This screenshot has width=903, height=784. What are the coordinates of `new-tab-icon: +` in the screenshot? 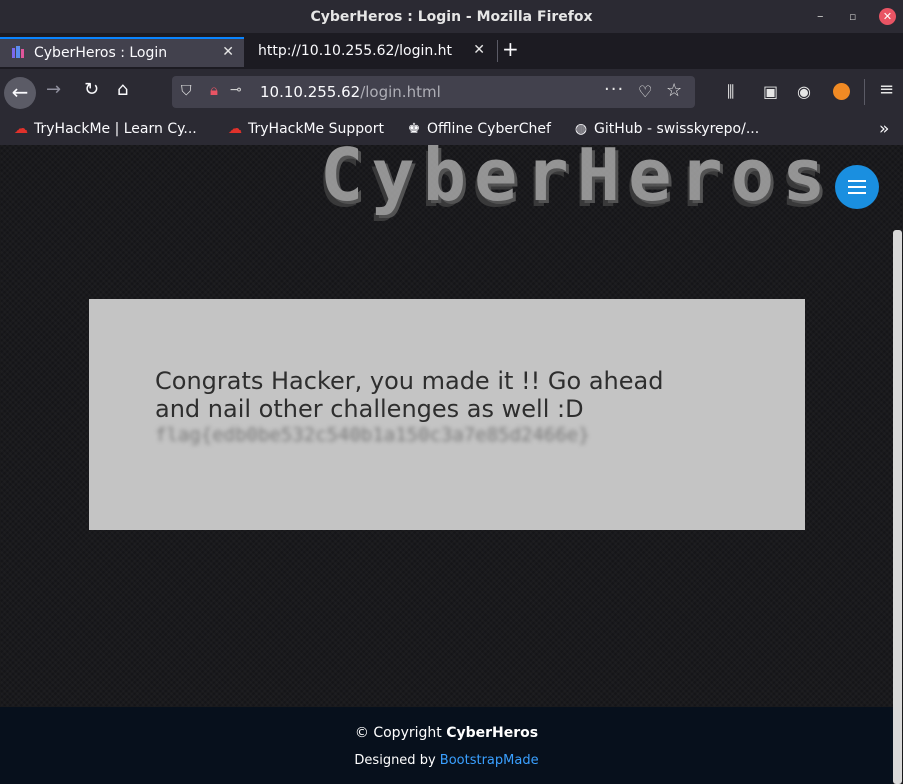 It's located at (510, 49).